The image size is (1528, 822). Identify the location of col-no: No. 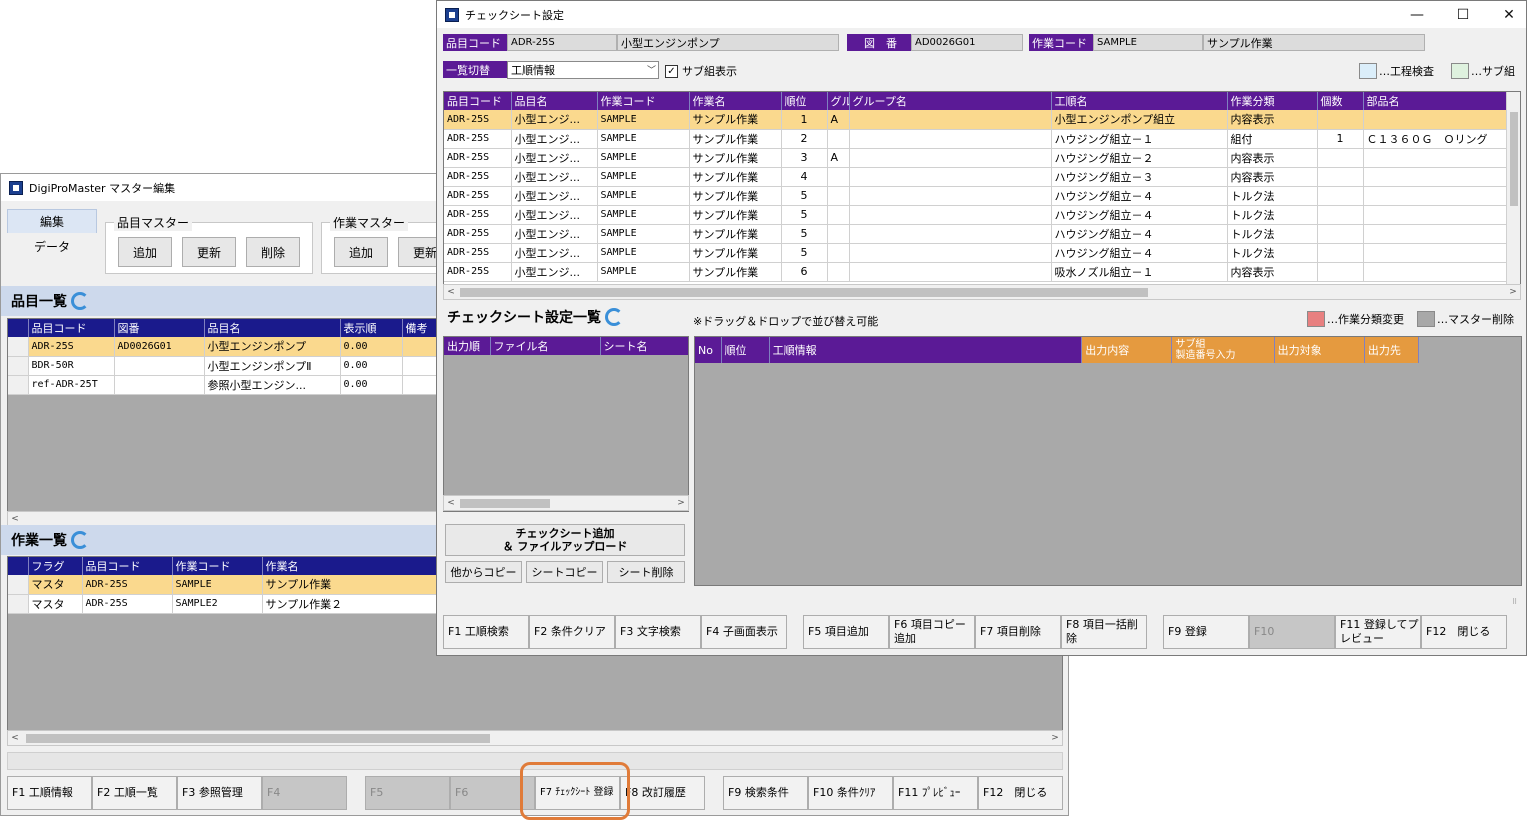
(708, 350).